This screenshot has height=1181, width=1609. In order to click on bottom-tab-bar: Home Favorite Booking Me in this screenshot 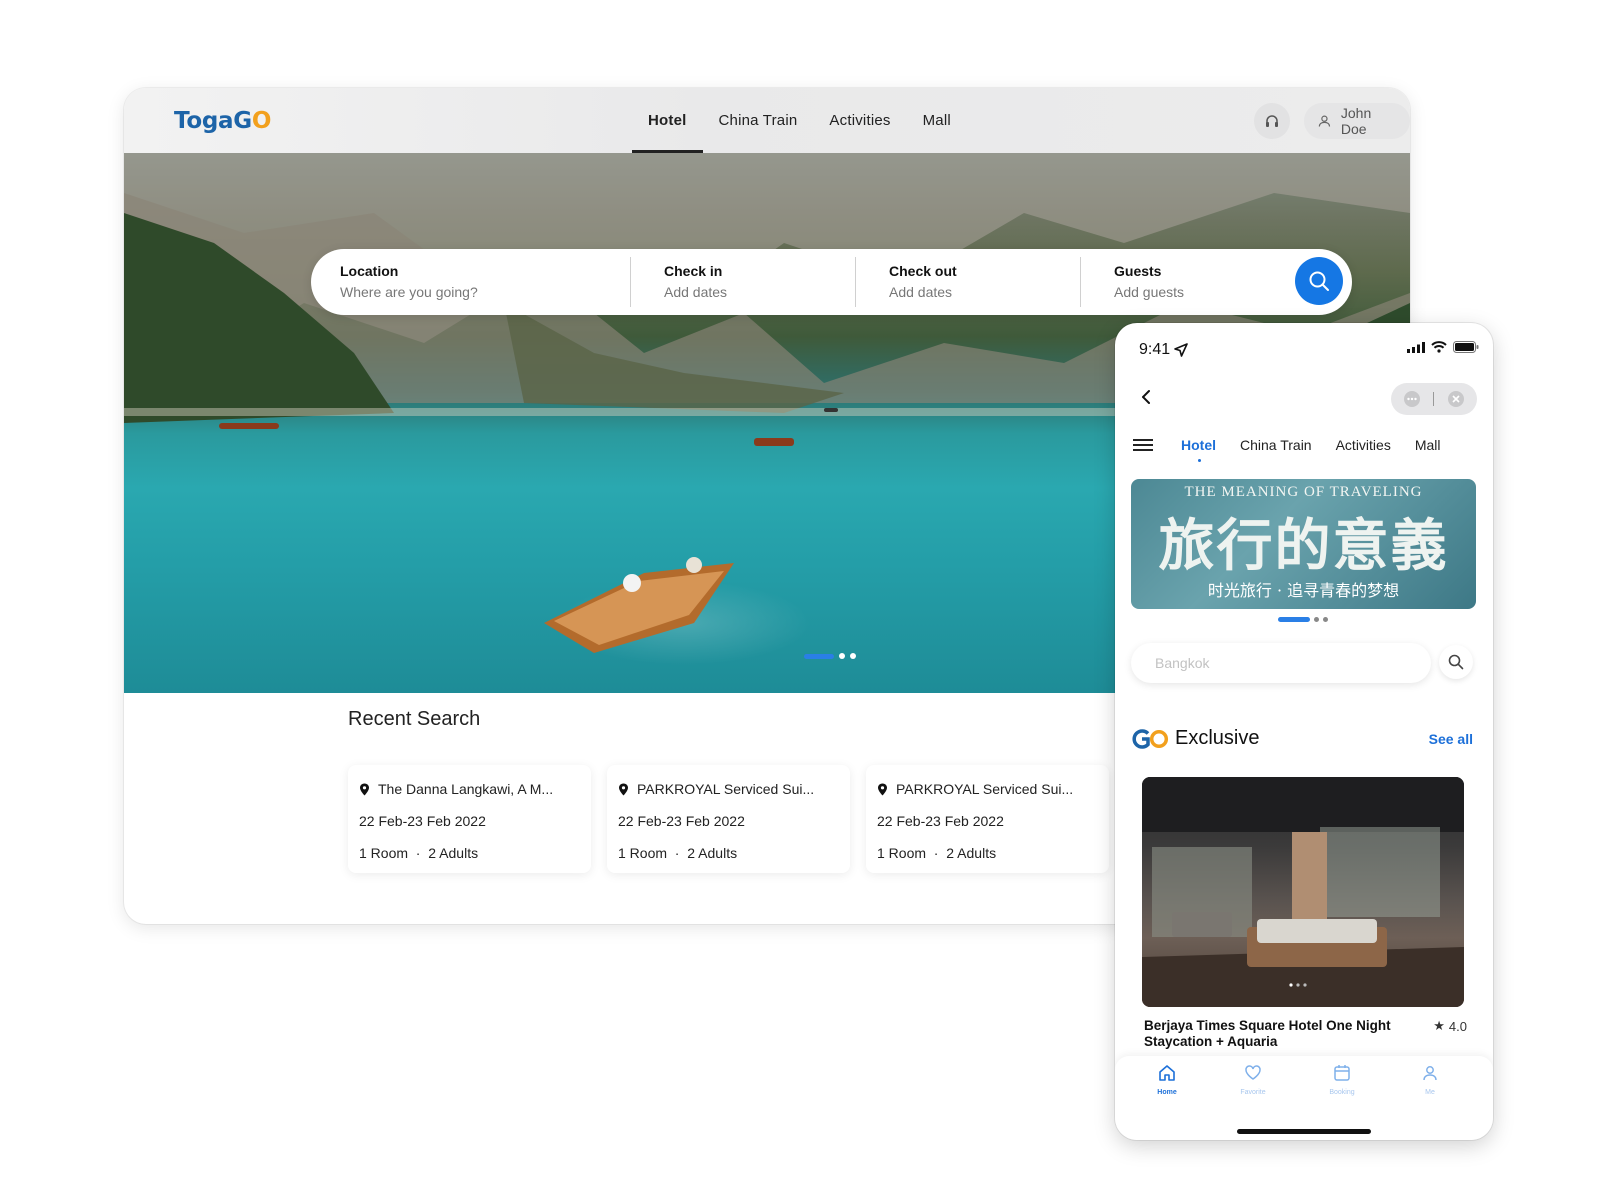, I will do `click(1304, 1098)`.